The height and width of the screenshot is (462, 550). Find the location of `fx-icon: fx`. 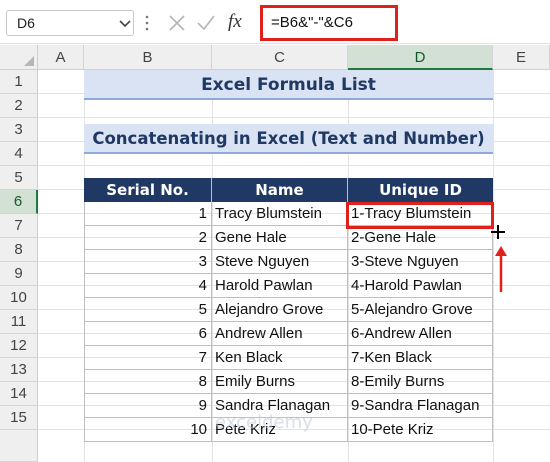

fx-icon: fx is located at coordinates (235, 22).